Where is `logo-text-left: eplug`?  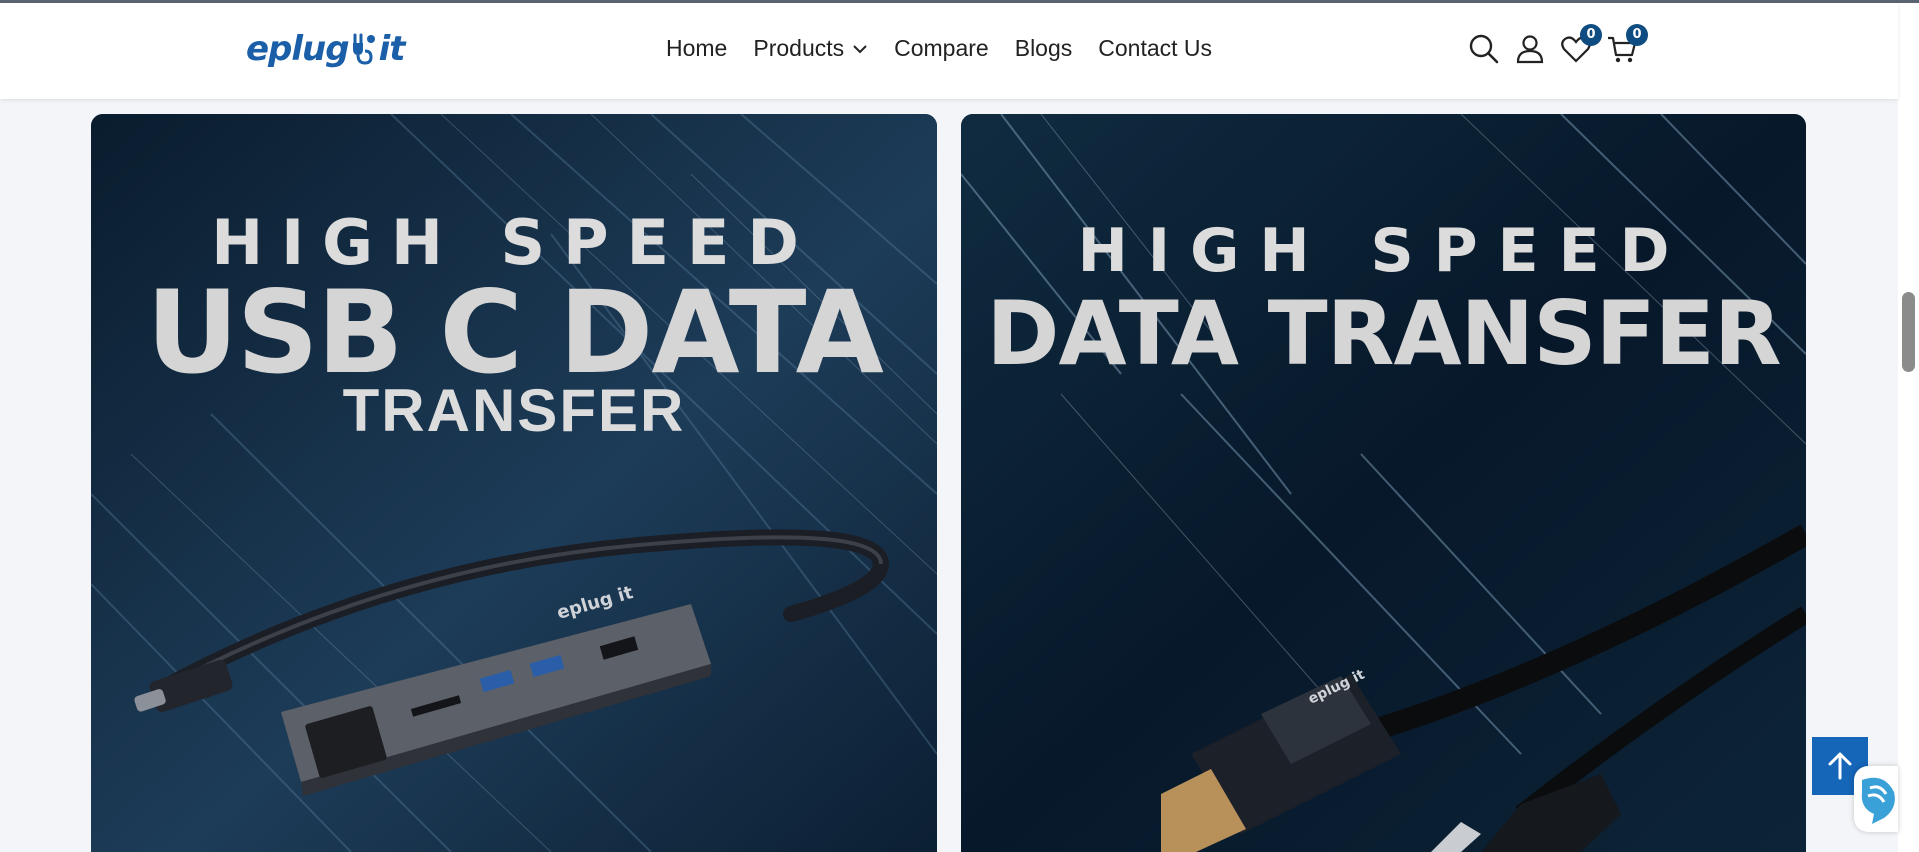
logo-text-left: eplug is located at coordinates (298, 49).